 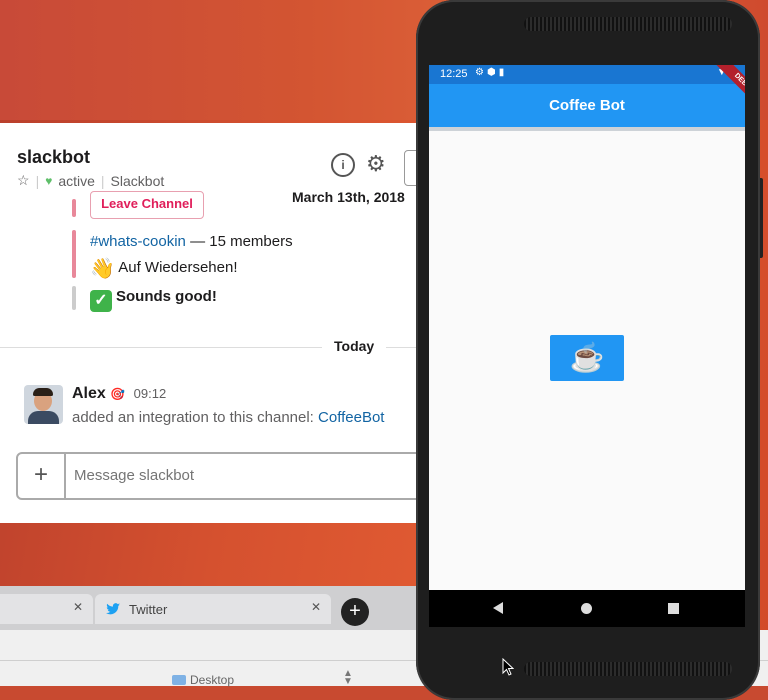 I want to click on phone-speaker-top, so click(x=628, y=24).